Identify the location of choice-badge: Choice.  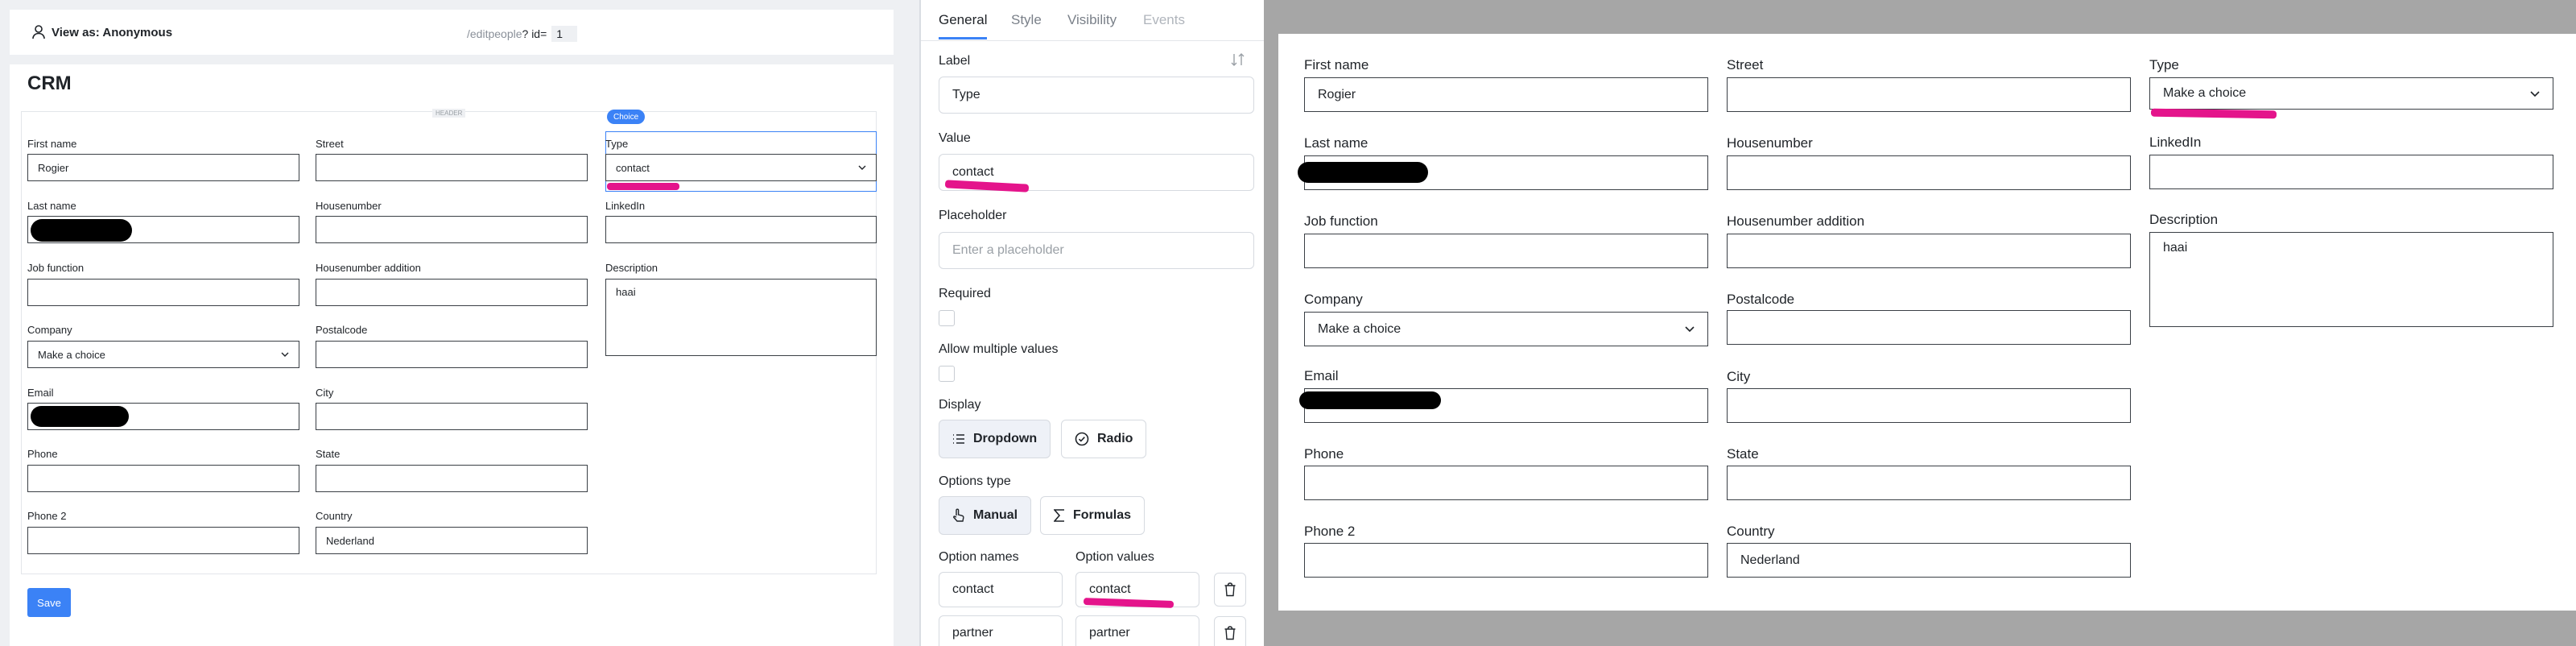
(626, 117).